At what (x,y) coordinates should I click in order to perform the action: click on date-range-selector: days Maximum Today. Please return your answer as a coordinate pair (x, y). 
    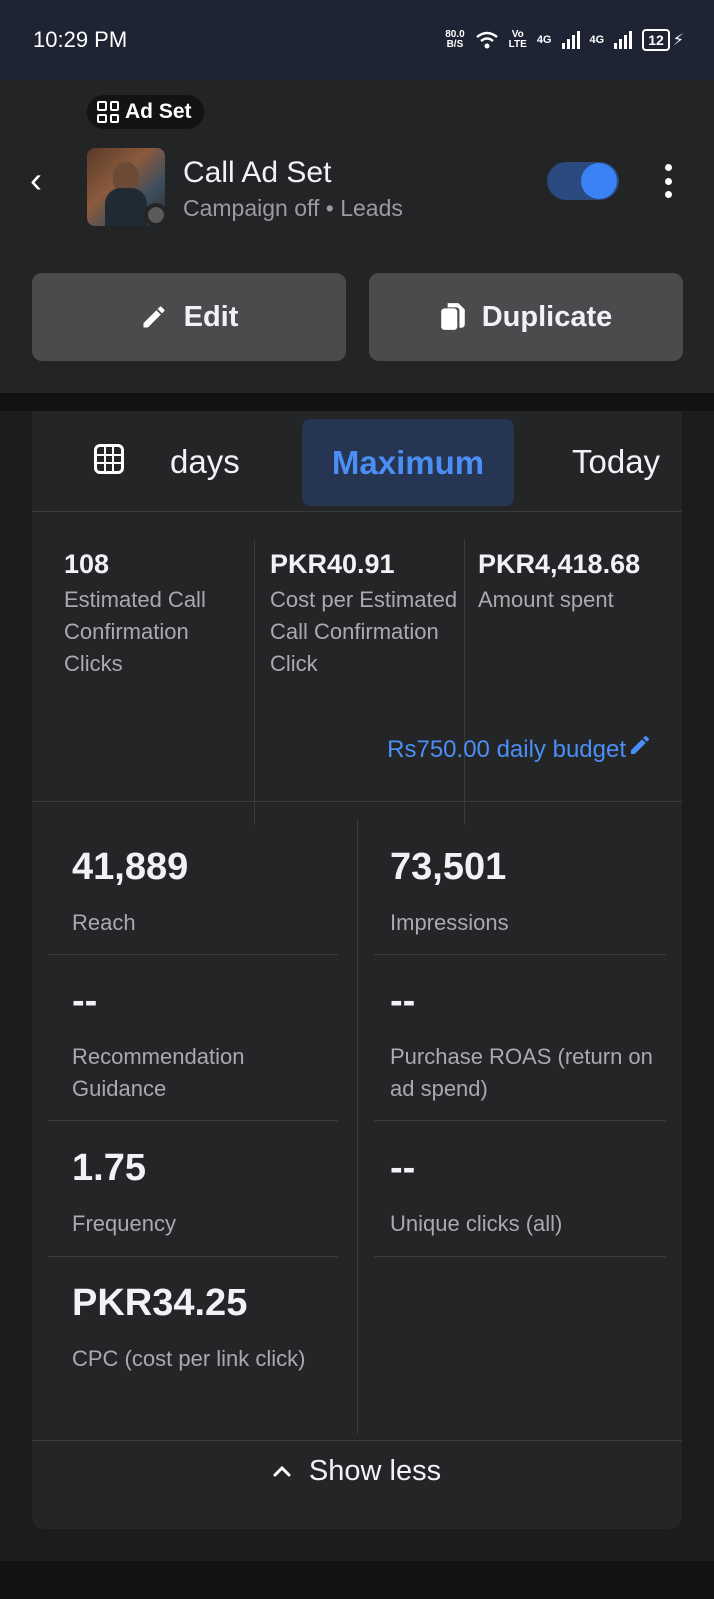
    Looking at the image, I should click on (357, 466).